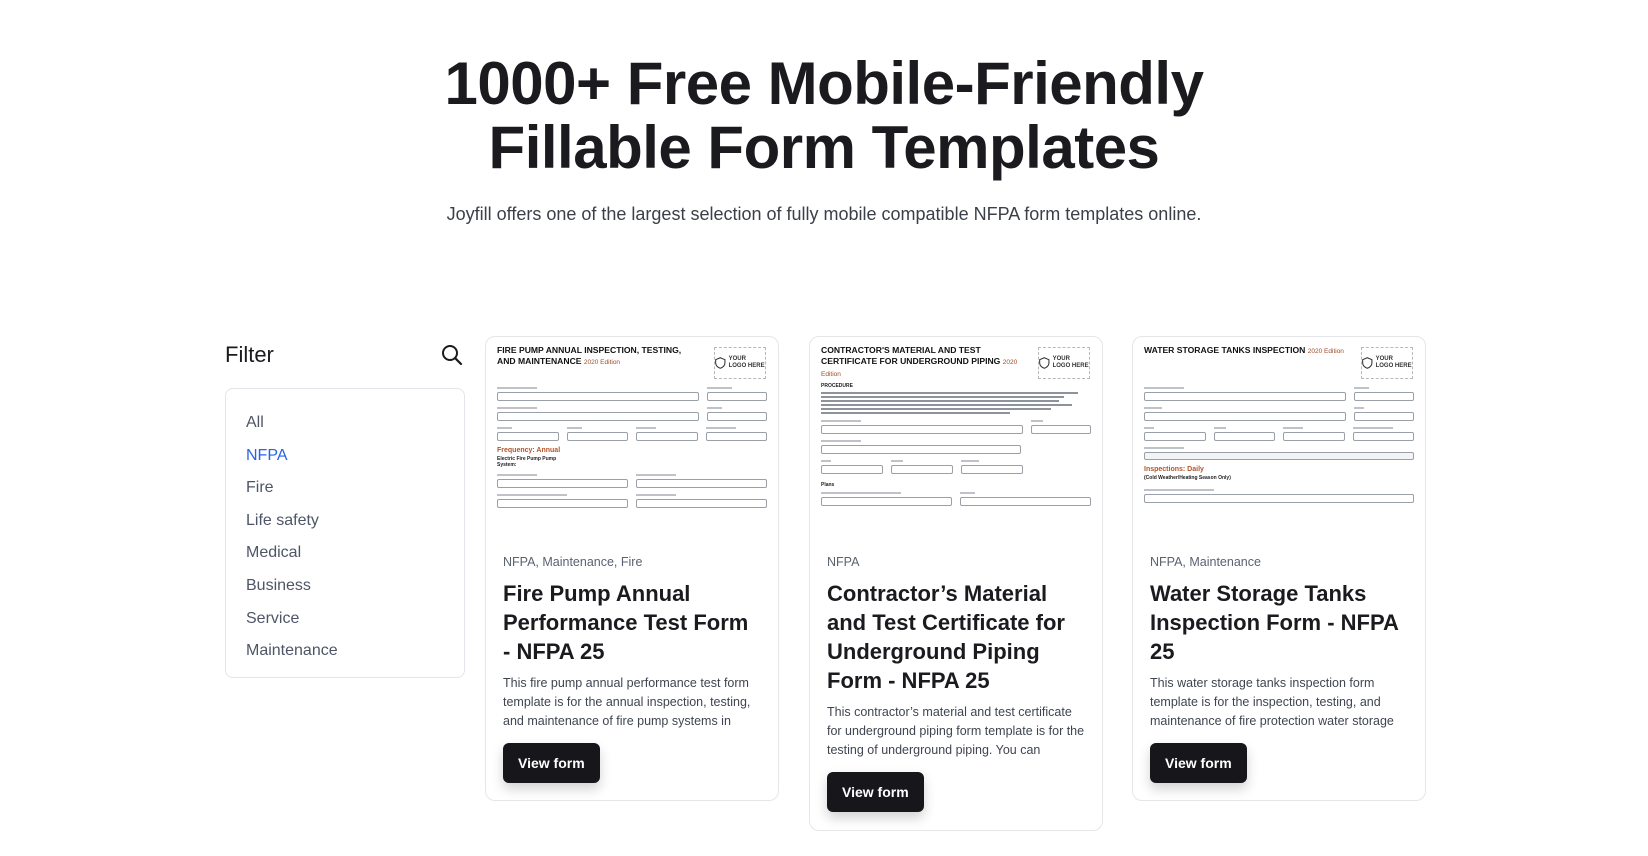 The image size is (1648, 856). What do you see at coordinates (956, 447) in the screenshot?
I see `preview-fields: PROCEDURE Plans` at bounding box center [956, 447].